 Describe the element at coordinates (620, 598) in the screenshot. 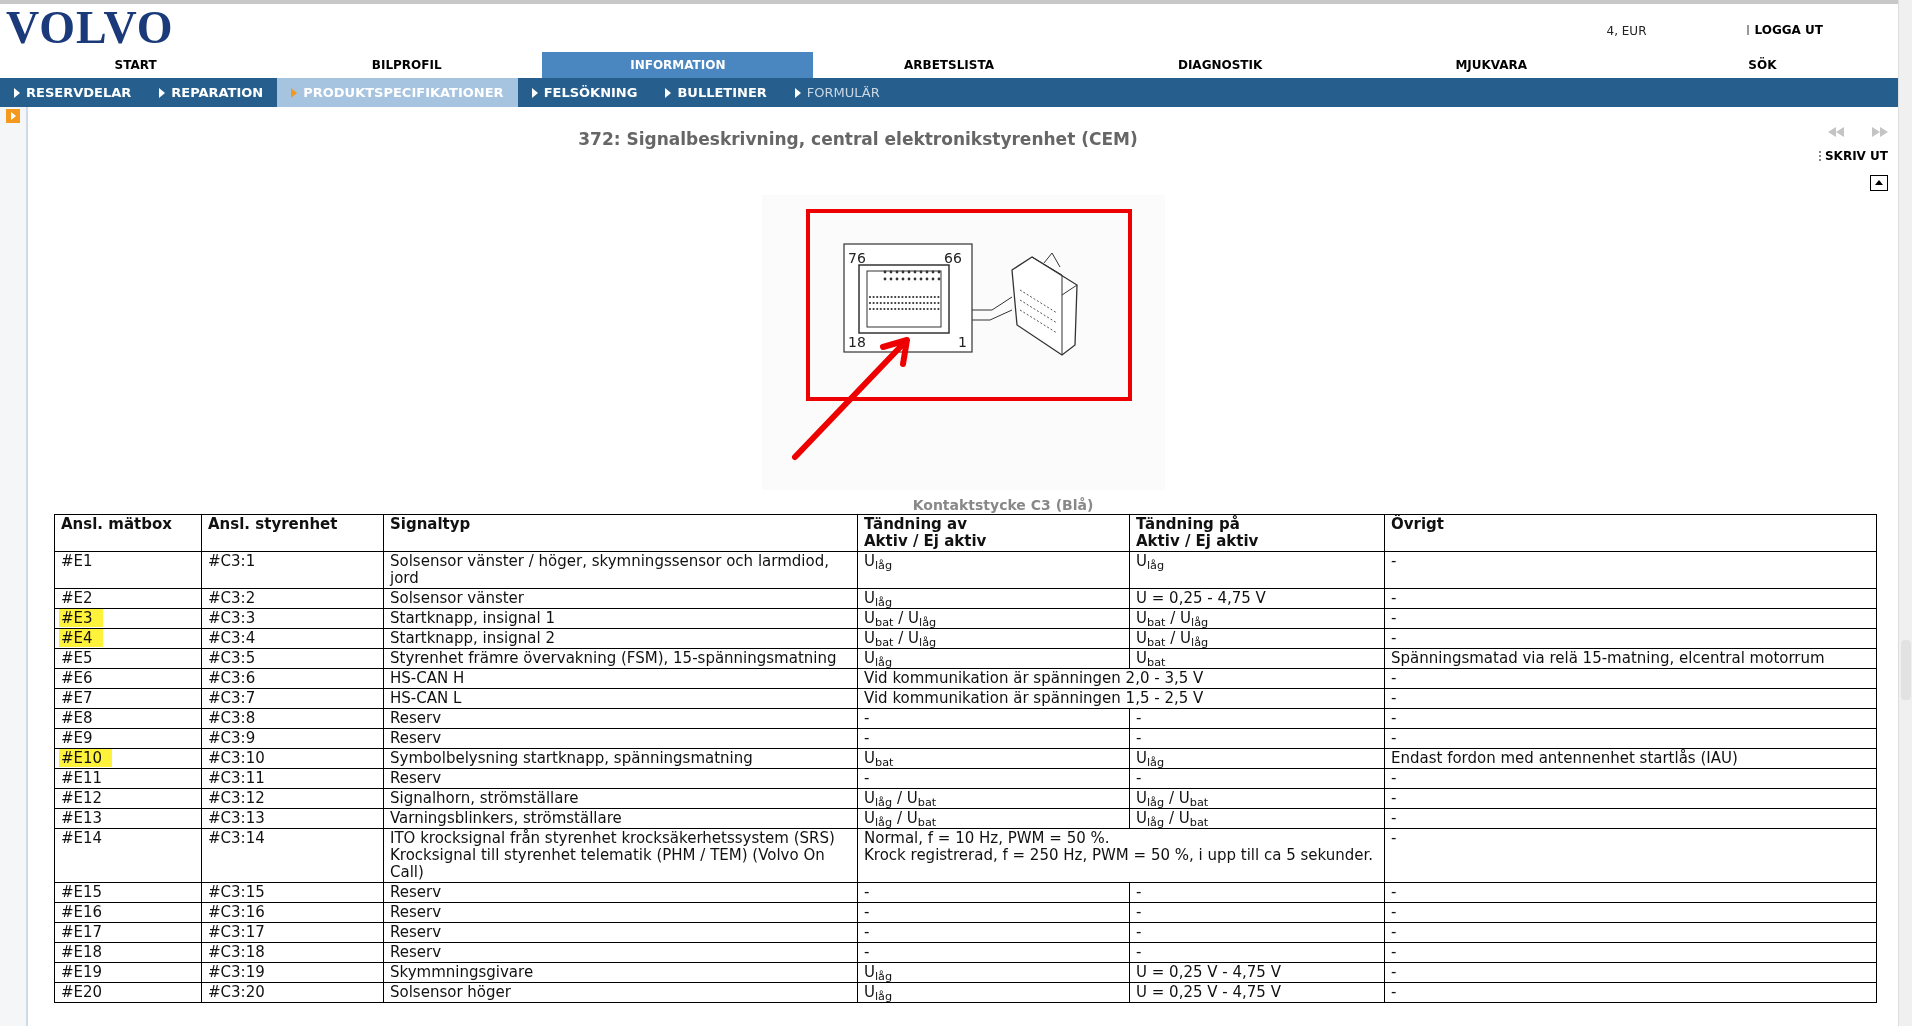

I see `table-cell: Solsensor vänster` at that location.